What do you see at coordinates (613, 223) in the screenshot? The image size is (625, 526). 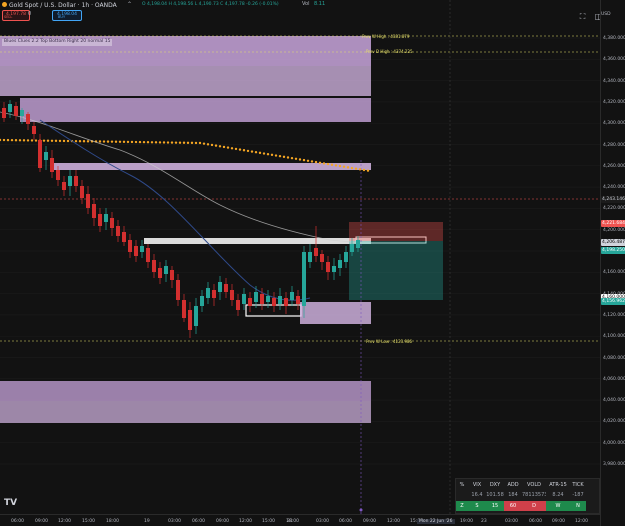 I see `price-tag: 4,221.684` at bounding box center [613, 223].